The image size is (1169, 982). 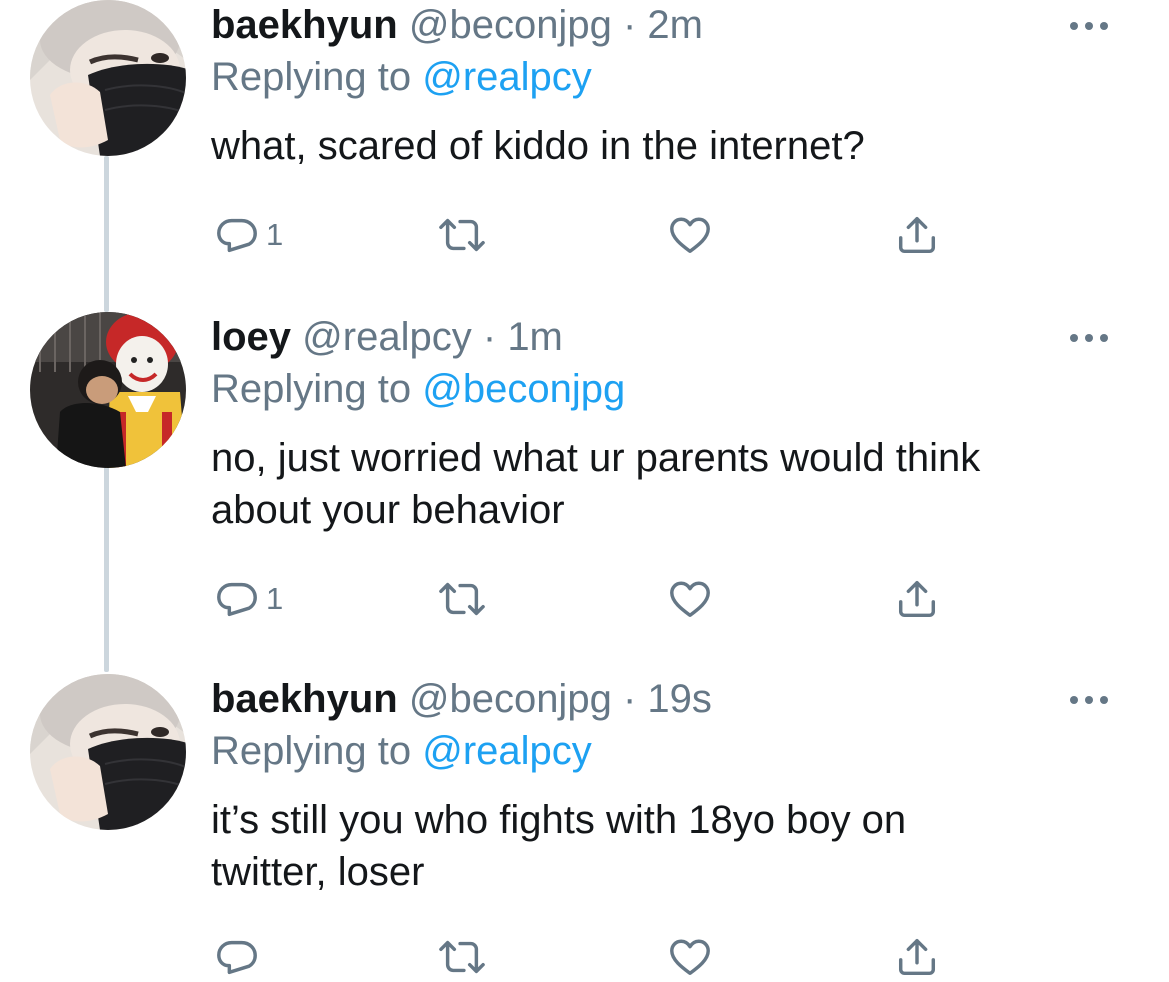 I want to click on display-name: loey, so click(x=251, y=337).